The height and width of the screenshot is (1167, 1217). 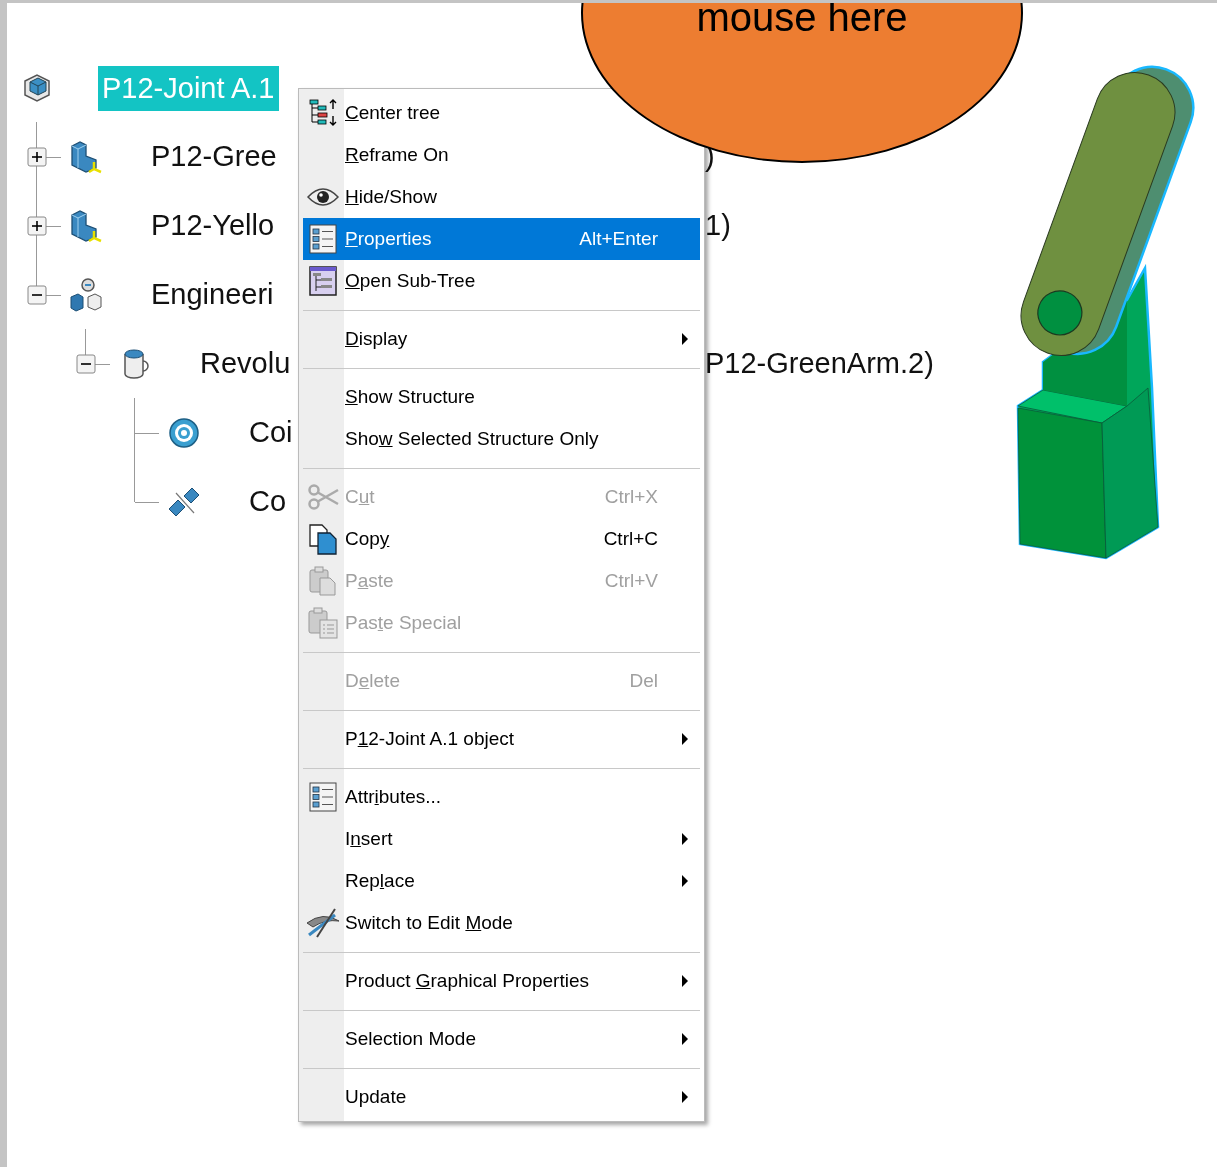 I want to click on menu-item: Copy Ctrl+C, so click(x=501, y=539).